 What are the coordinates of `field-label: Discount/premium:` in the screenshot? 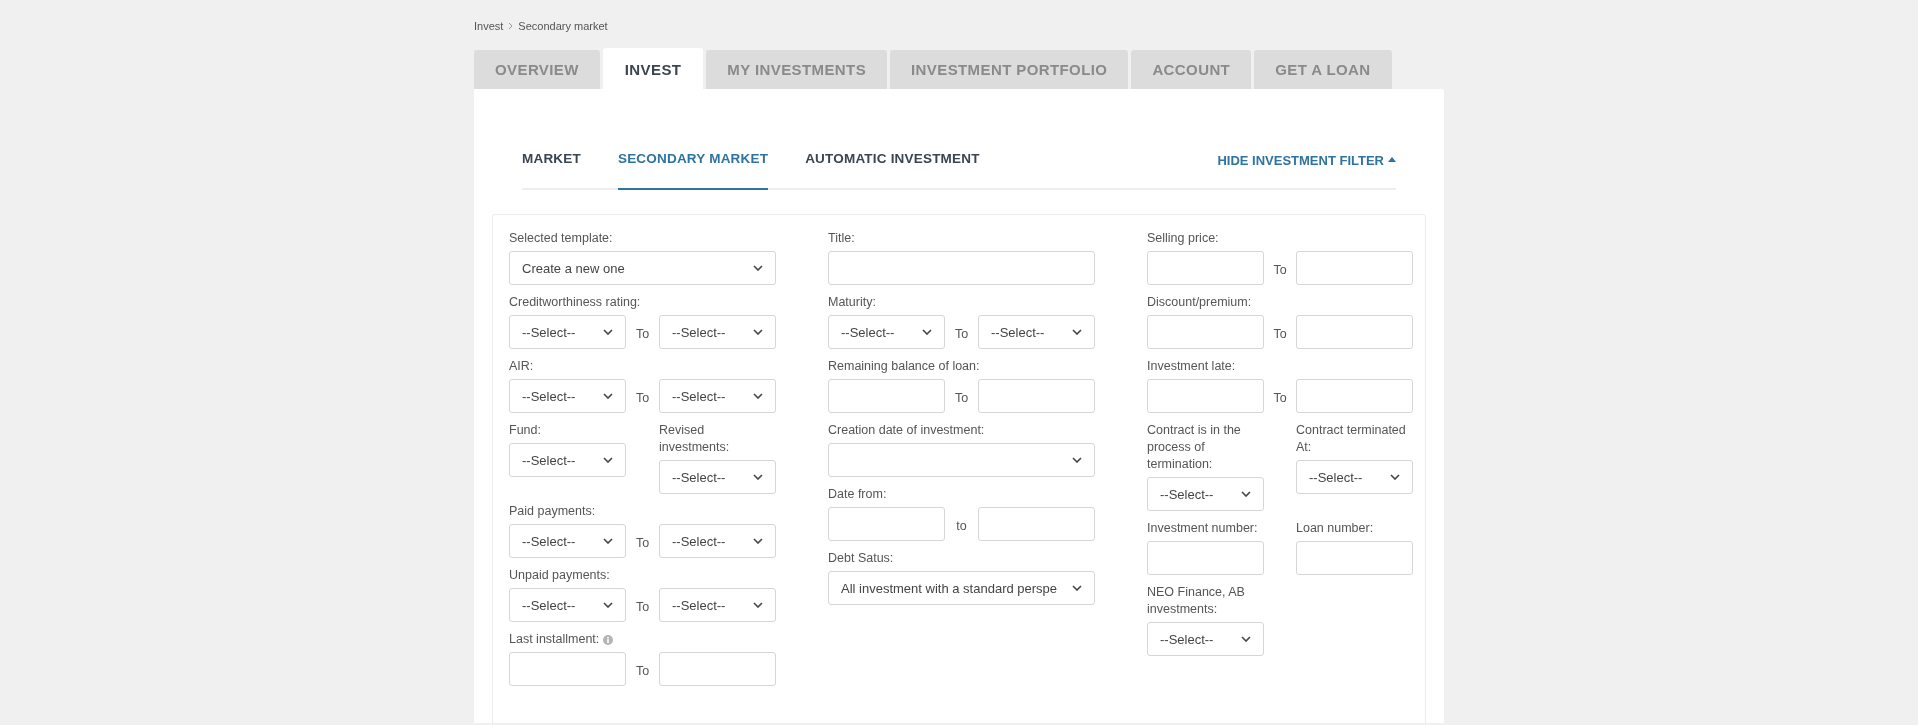 It's located at (1199, 302).